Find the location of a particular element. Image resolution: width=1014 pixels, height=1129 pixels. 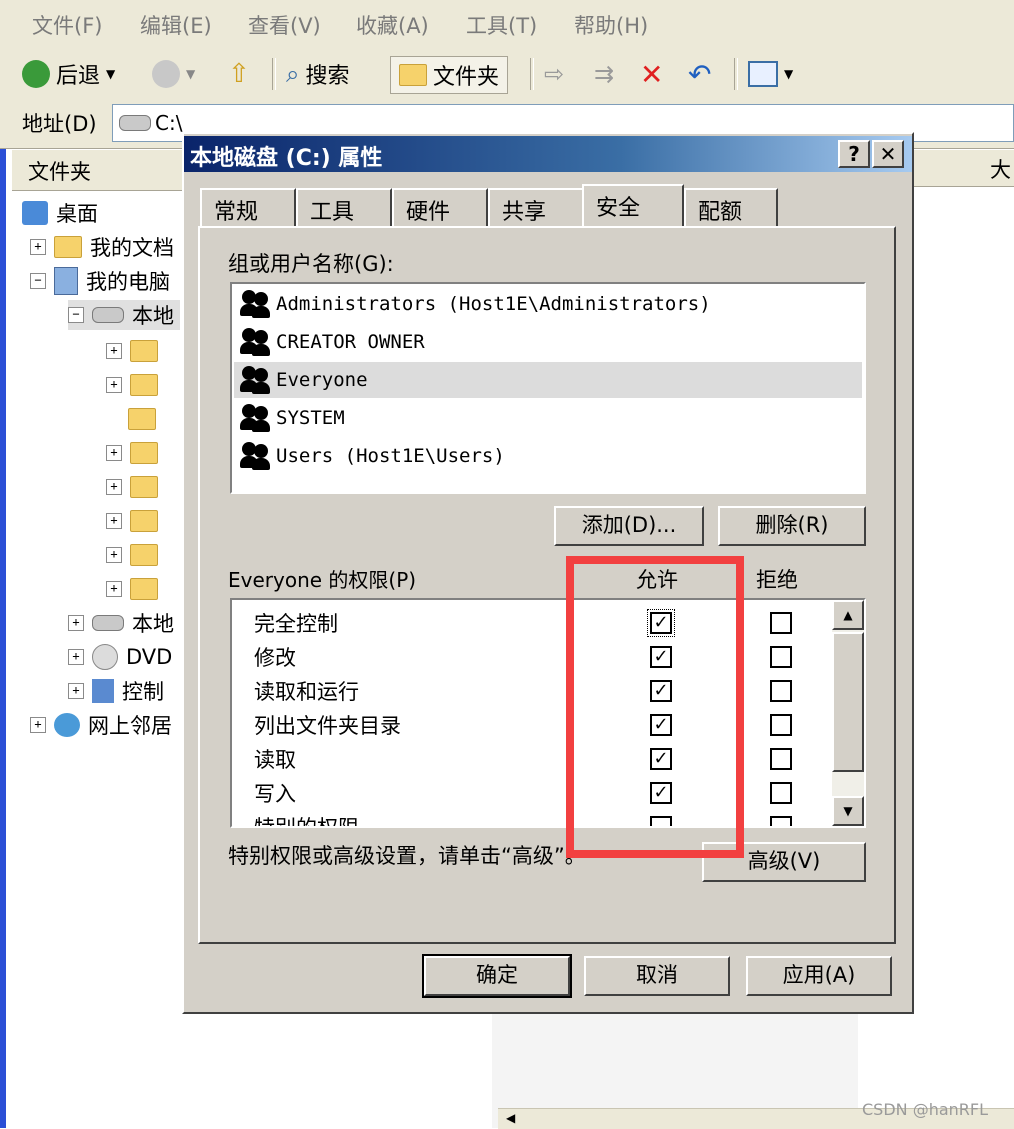

tree-item-control-panel: + 控制 is located at coordinates (116, 691).